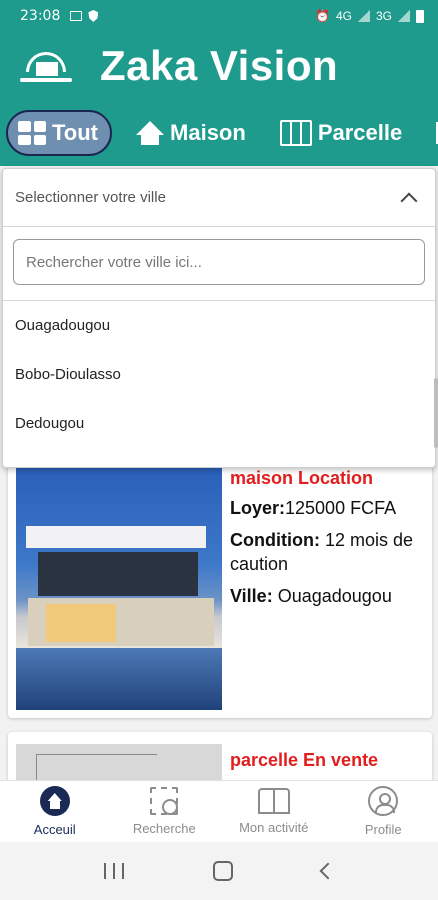 This screenshot has height=900, width=438. Describe the element at coordinates (304, 760) in the screenshot. I see `listing-title: parcelle En vente` at that location.